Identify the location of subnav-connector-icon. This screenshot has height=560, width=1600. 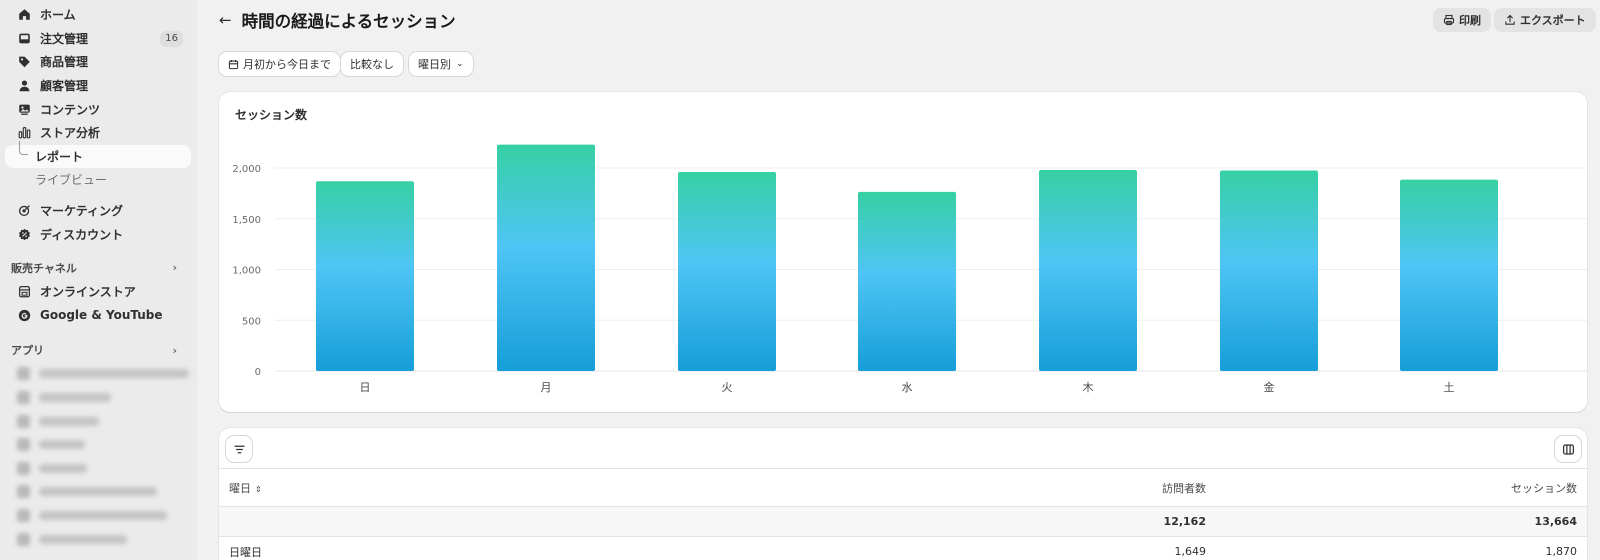
(23, 147).